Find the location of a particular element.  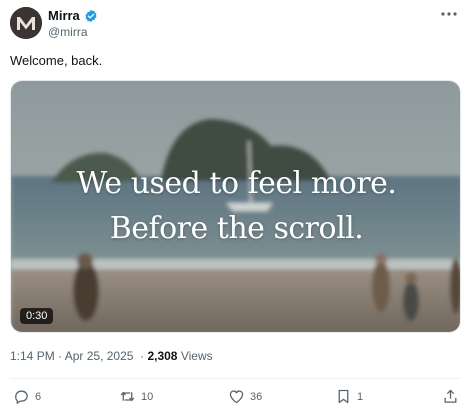

heart-icon is located at coordinates (236, 397).